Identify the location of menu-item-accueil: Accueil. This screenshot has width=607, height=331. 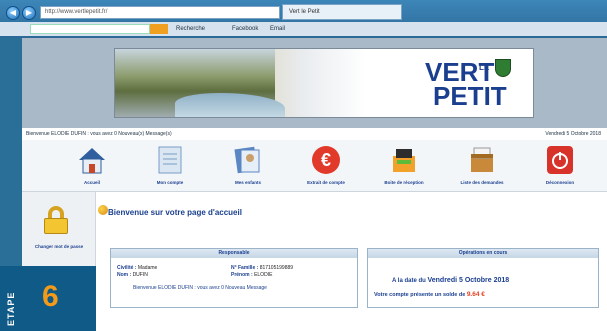
(92, 164).